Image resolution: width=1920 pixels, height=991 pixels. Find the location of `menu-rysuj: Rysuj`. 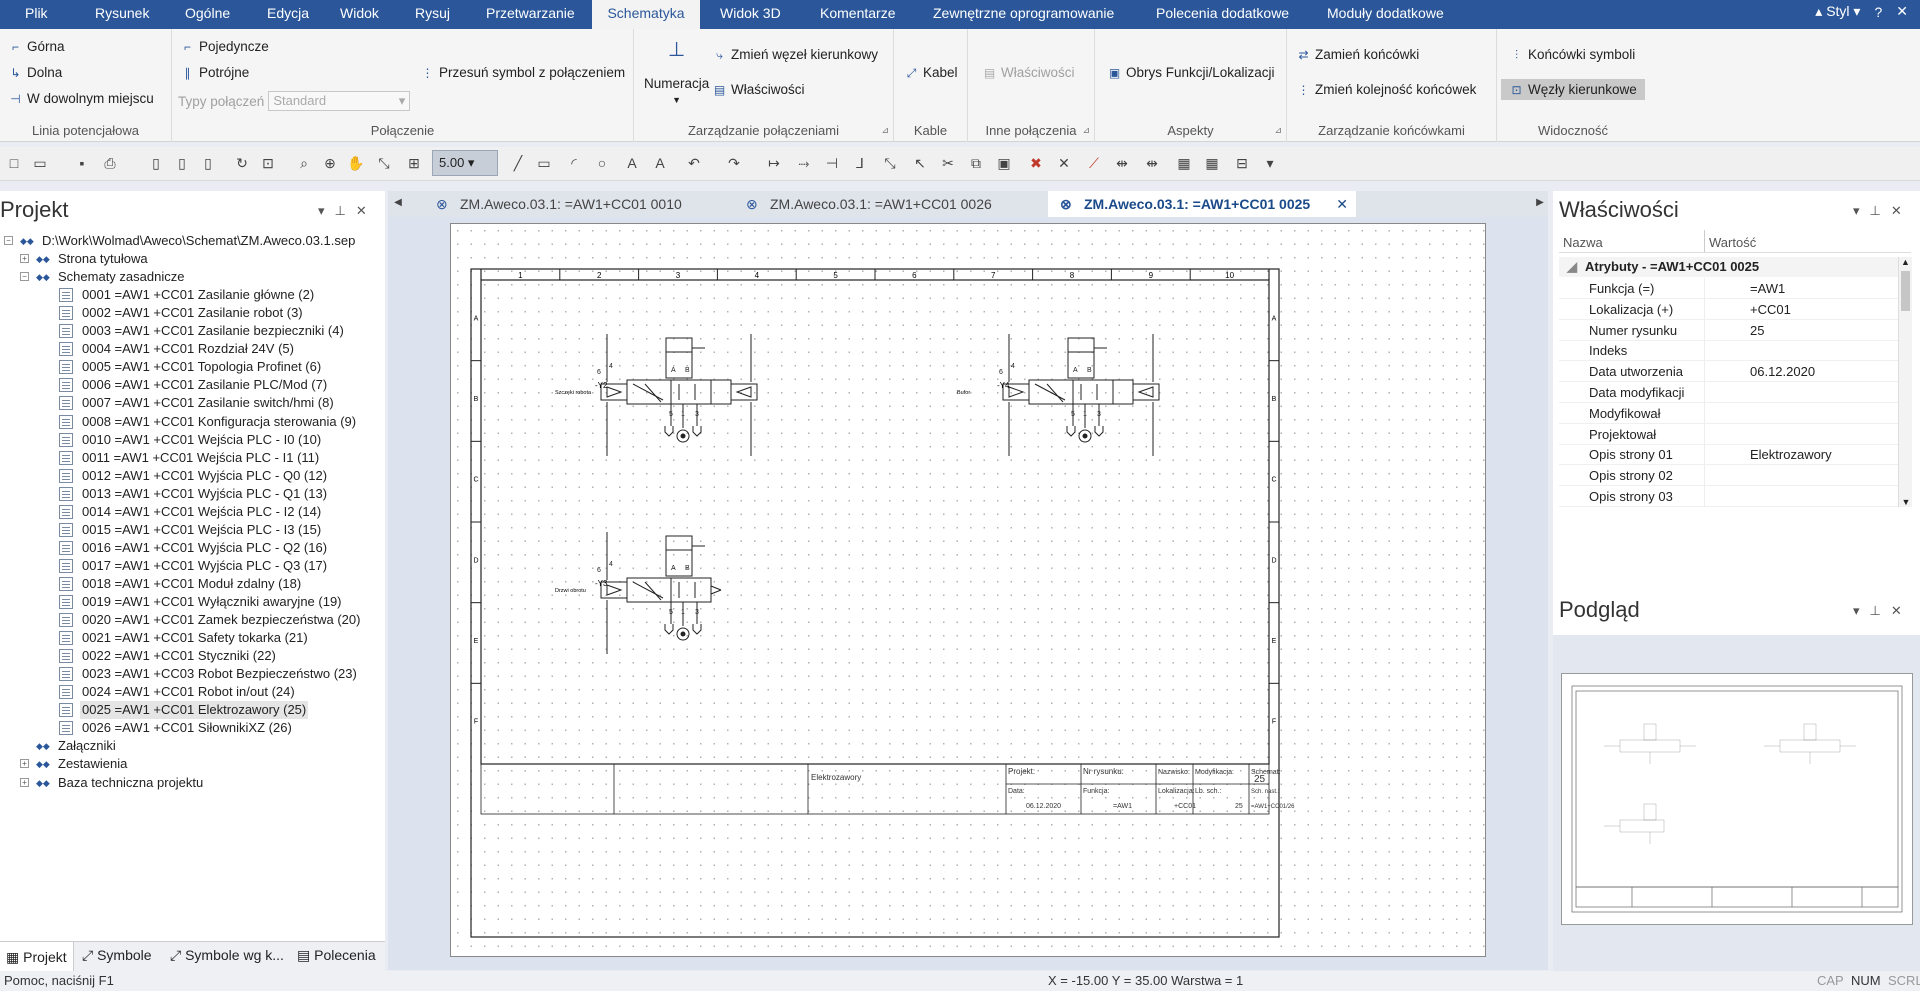

menu-rysuj: Rysuj is located at coordinates (432, 14).